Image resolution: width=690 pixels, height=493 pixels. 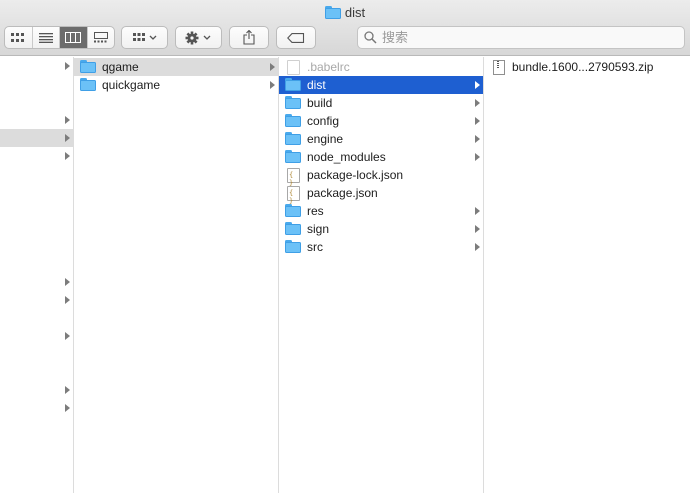 I want to click on item-label: sign, so click(x=318, y=229).